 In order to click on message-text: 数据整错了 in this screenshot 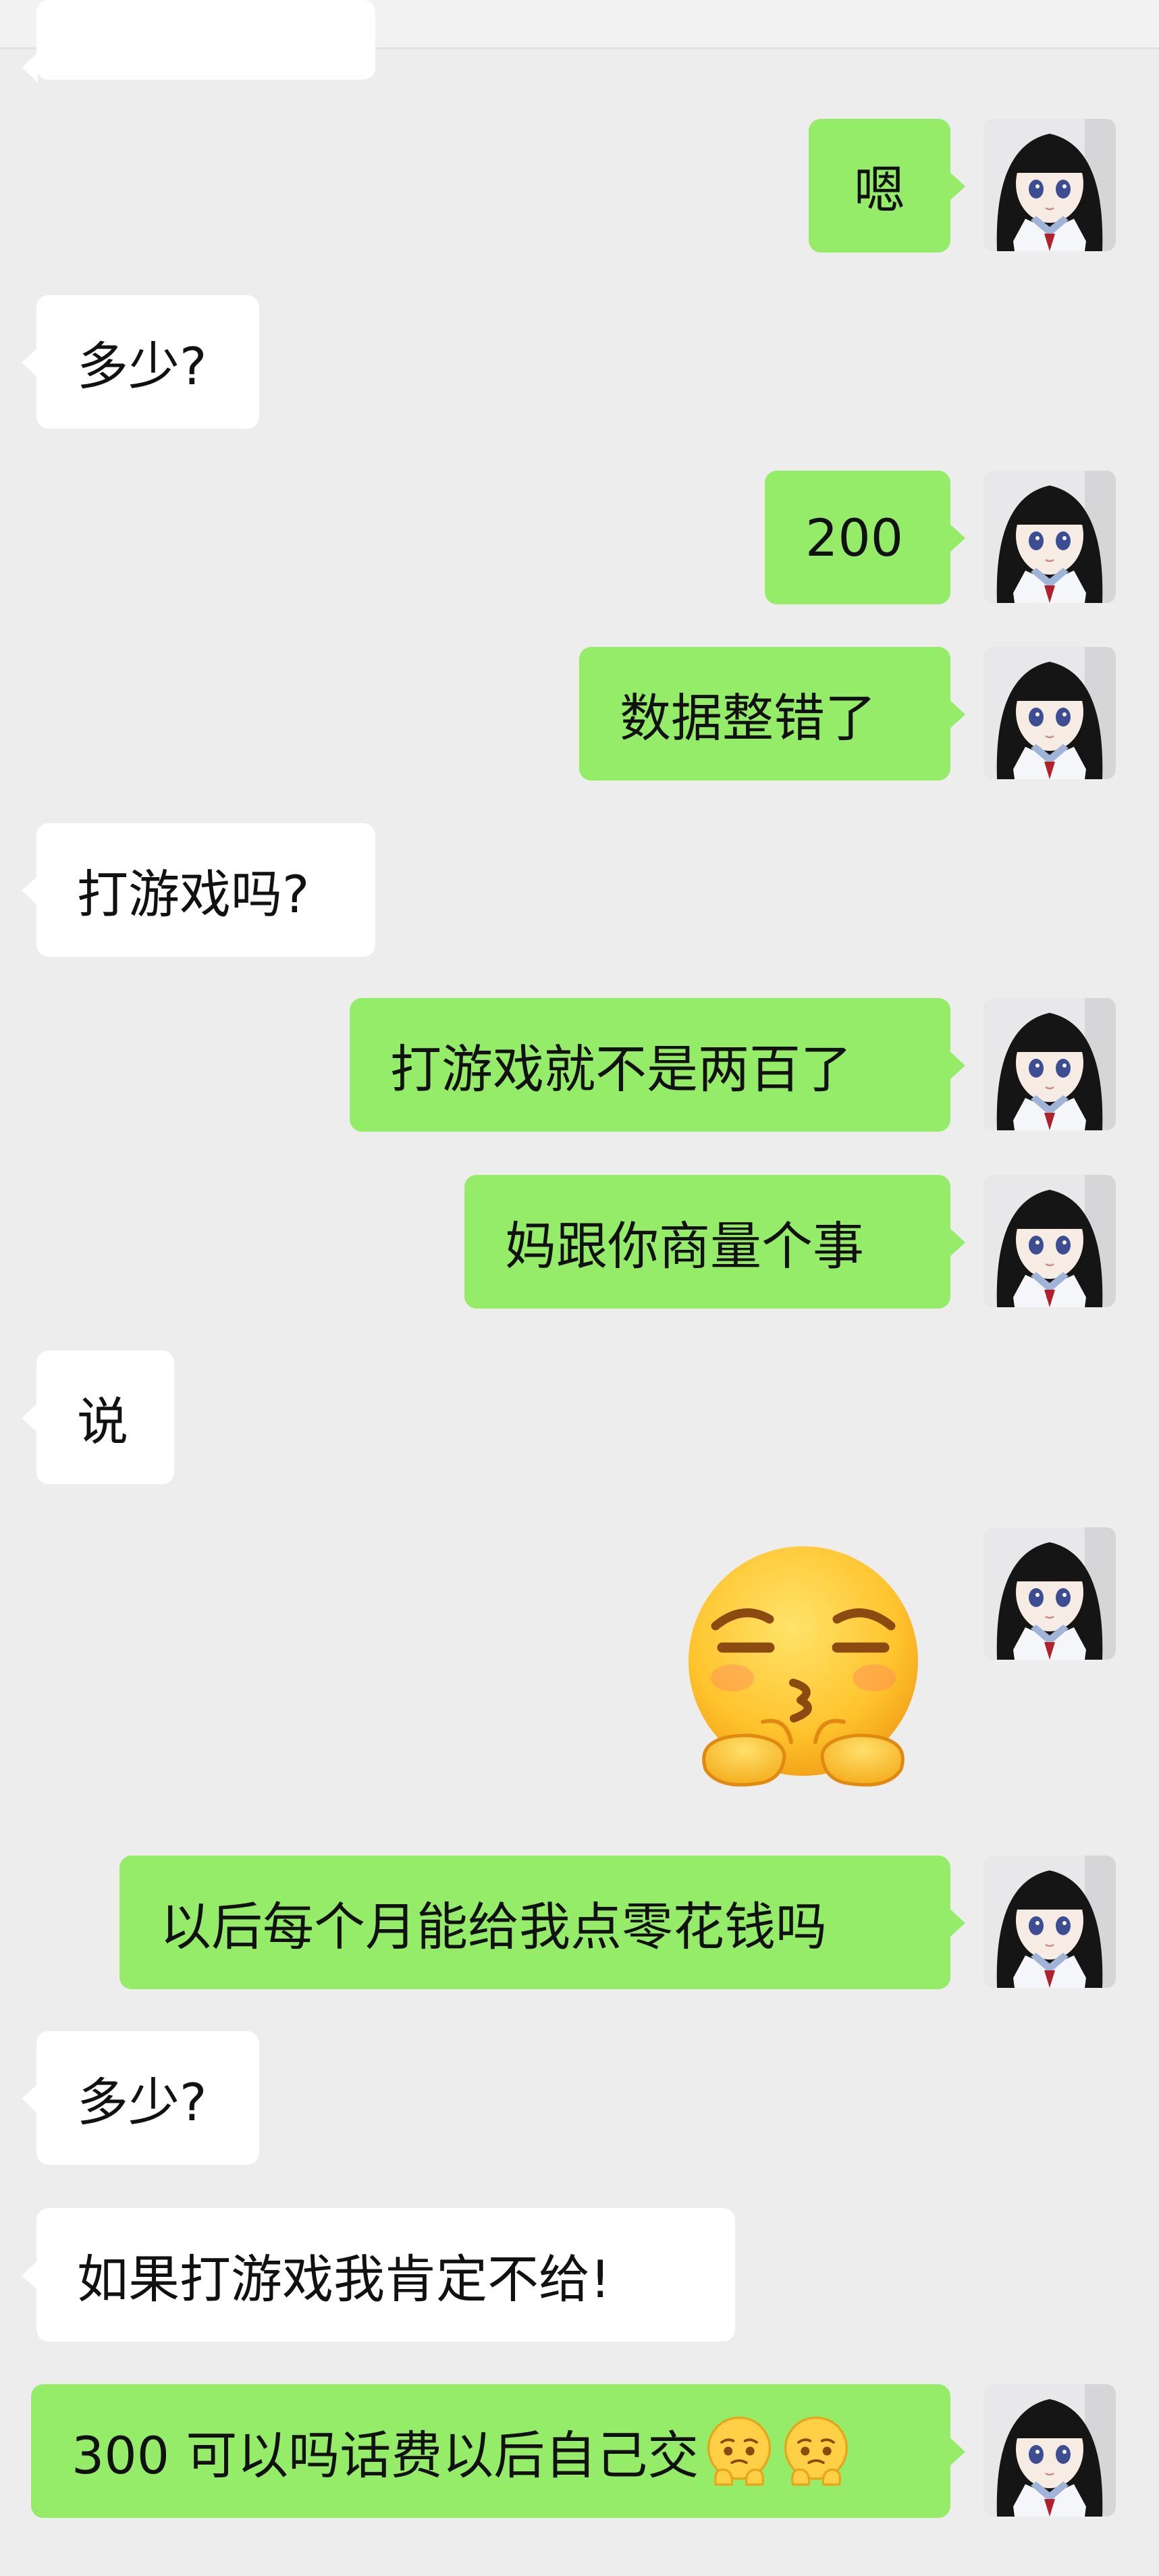, I will do `click(748, 718)`.